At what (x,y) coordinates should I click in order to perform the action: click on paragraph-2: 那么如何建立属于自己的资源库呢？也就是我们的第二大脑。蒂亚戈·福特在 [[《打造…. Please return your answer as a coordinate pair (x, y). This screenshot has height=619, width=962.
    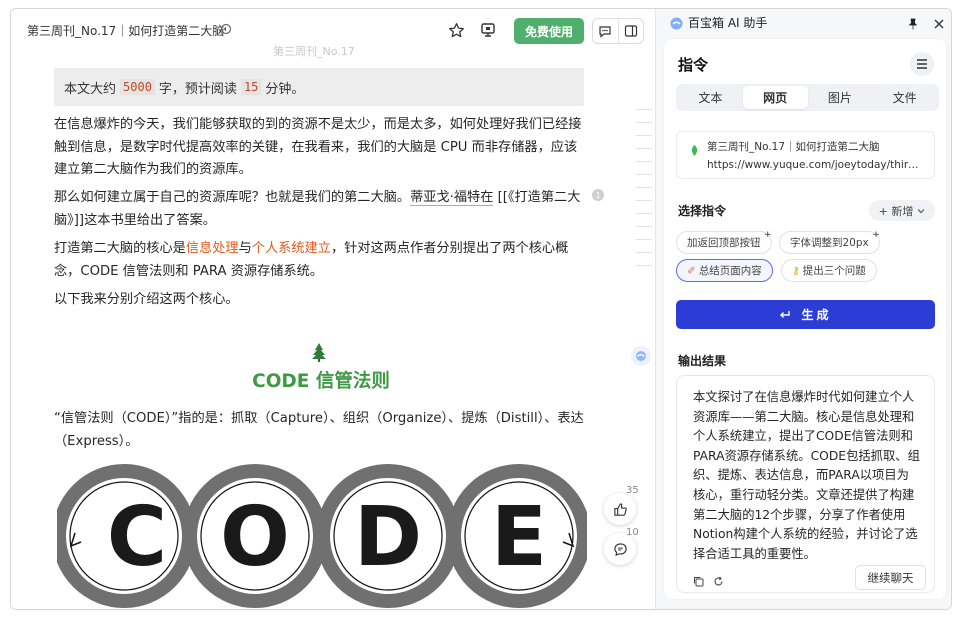
    Looking at the image, I should click on (320, 209).